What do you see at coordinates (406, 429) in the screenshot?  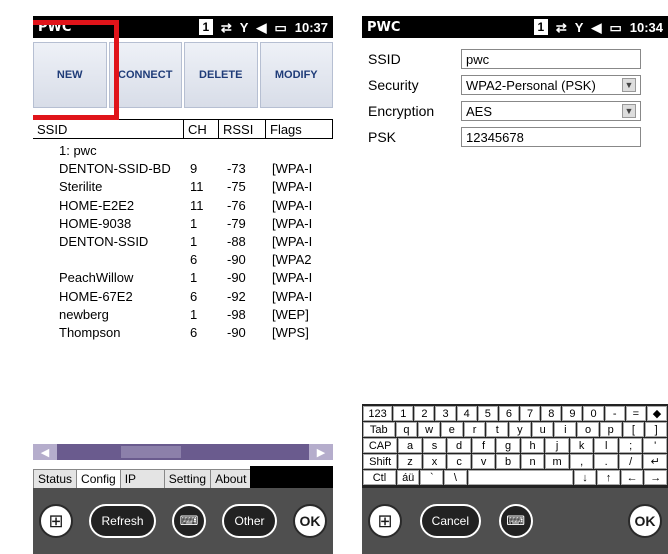 I see `key: q` at bounding box center [406, 429].